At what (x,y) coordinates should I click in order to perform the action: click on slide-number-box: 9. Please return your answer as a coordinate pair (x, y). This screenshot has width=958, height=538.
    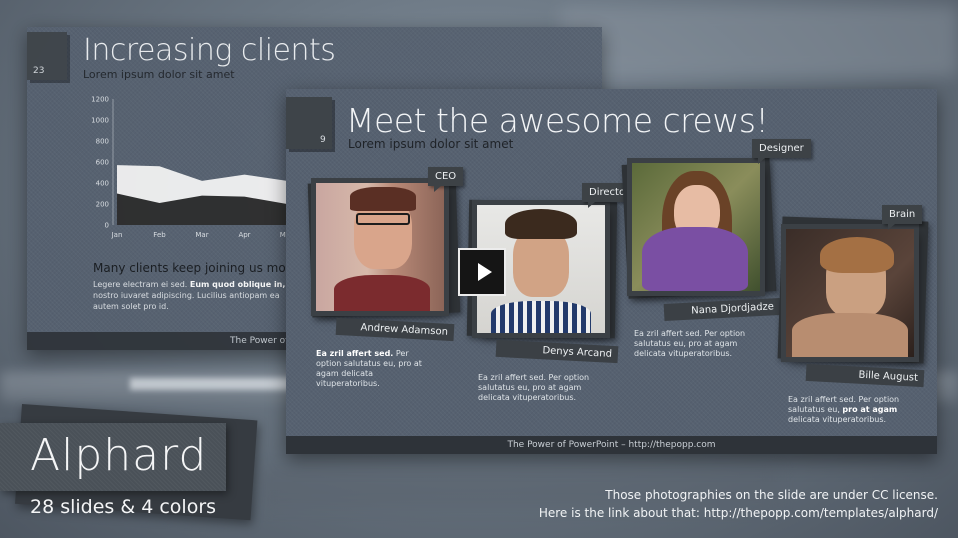
    Looking at the image, I should click on (309, 123).